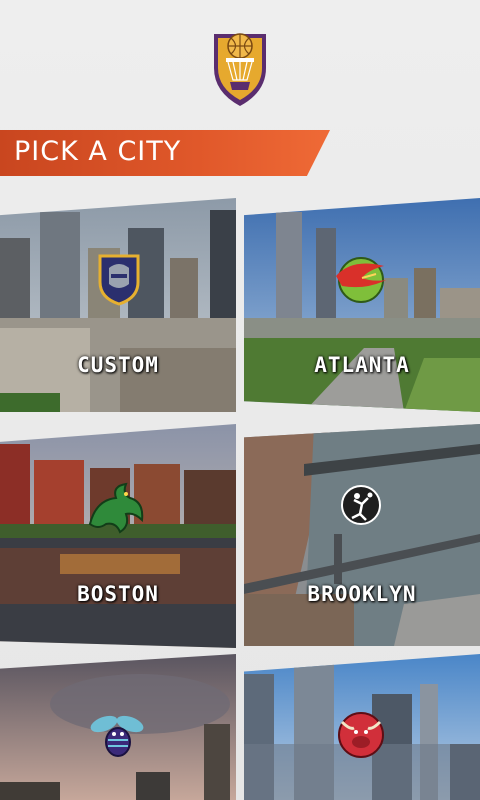 The height and width of the screenshot is (800, 480). Describe the element at coordinates (361, 282) in the screenshot. I see `hawk-icon` at that location.